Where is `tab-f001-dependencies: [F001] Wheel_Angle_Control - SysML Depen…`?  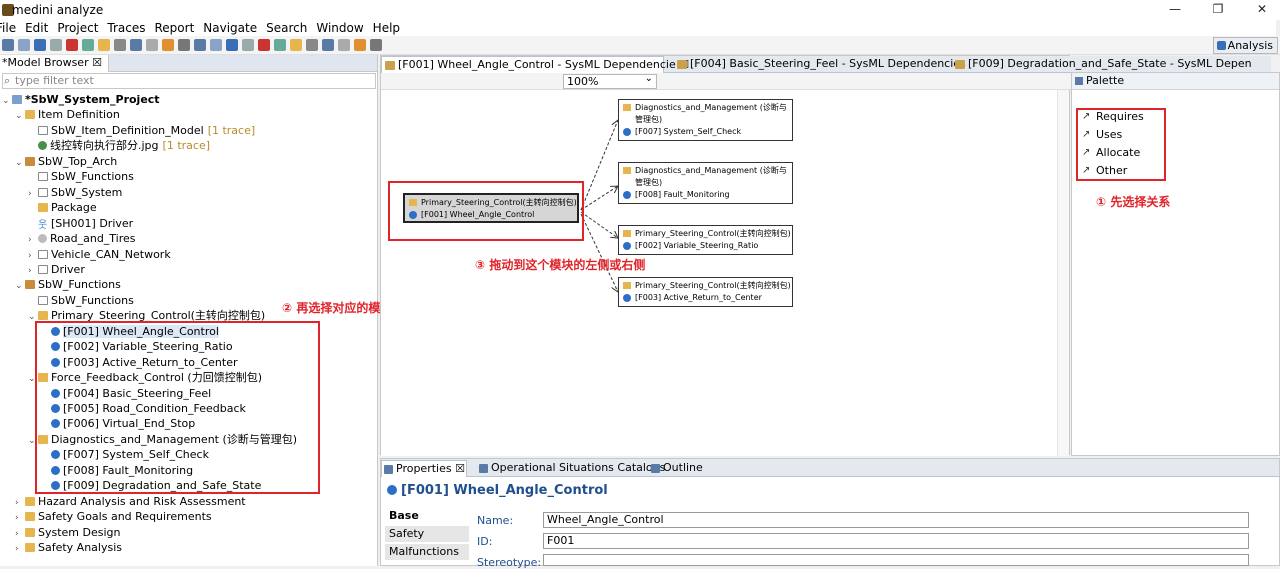
tab-f001-dependencies: [F001] Wheel_Angle_Control - SysML Depen… is located at coordinates (535, 64).